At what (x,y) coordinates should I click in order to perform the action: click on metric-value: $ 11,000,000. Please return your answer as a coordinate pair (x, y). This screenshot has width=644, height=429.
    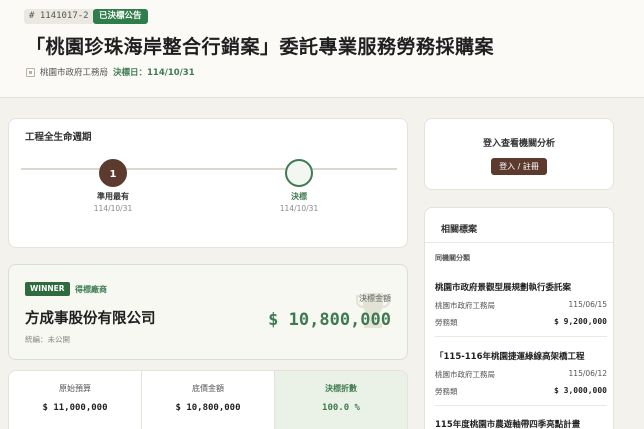
    Looking at the image, I should click on (75, 408).